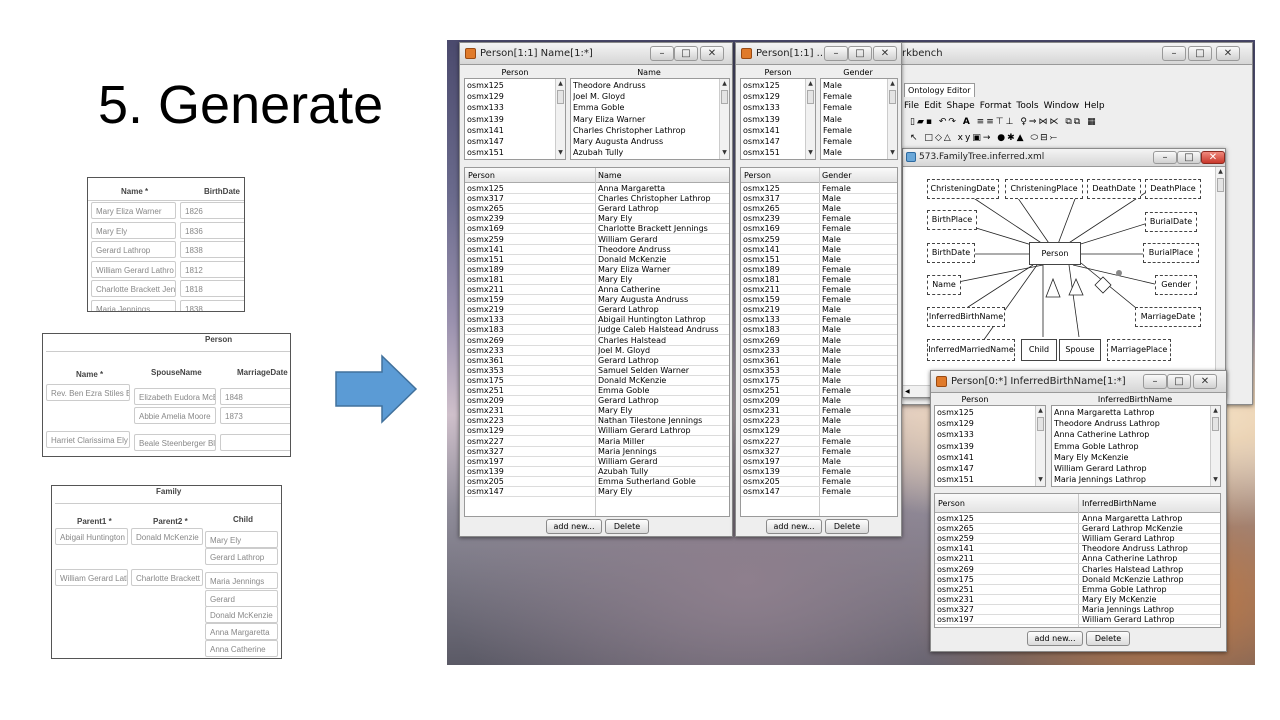 The height and width of the screenshot is (720, 1280). What do you see at coordinates (597, 270) in the screenshot?
I see `table-row: osmx189 Mary Eliza Warner` at bounding box center [597, 270].